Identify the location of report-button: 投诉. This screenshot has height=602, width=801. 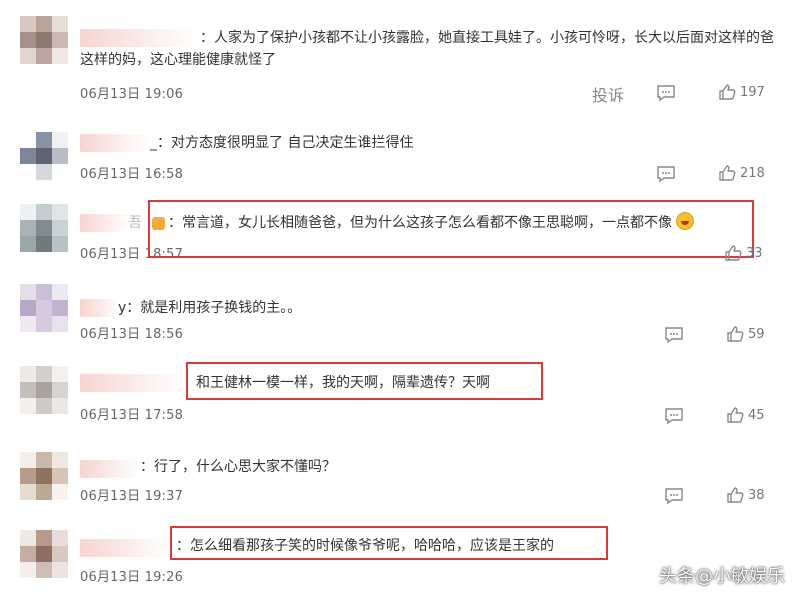
(608, 94).